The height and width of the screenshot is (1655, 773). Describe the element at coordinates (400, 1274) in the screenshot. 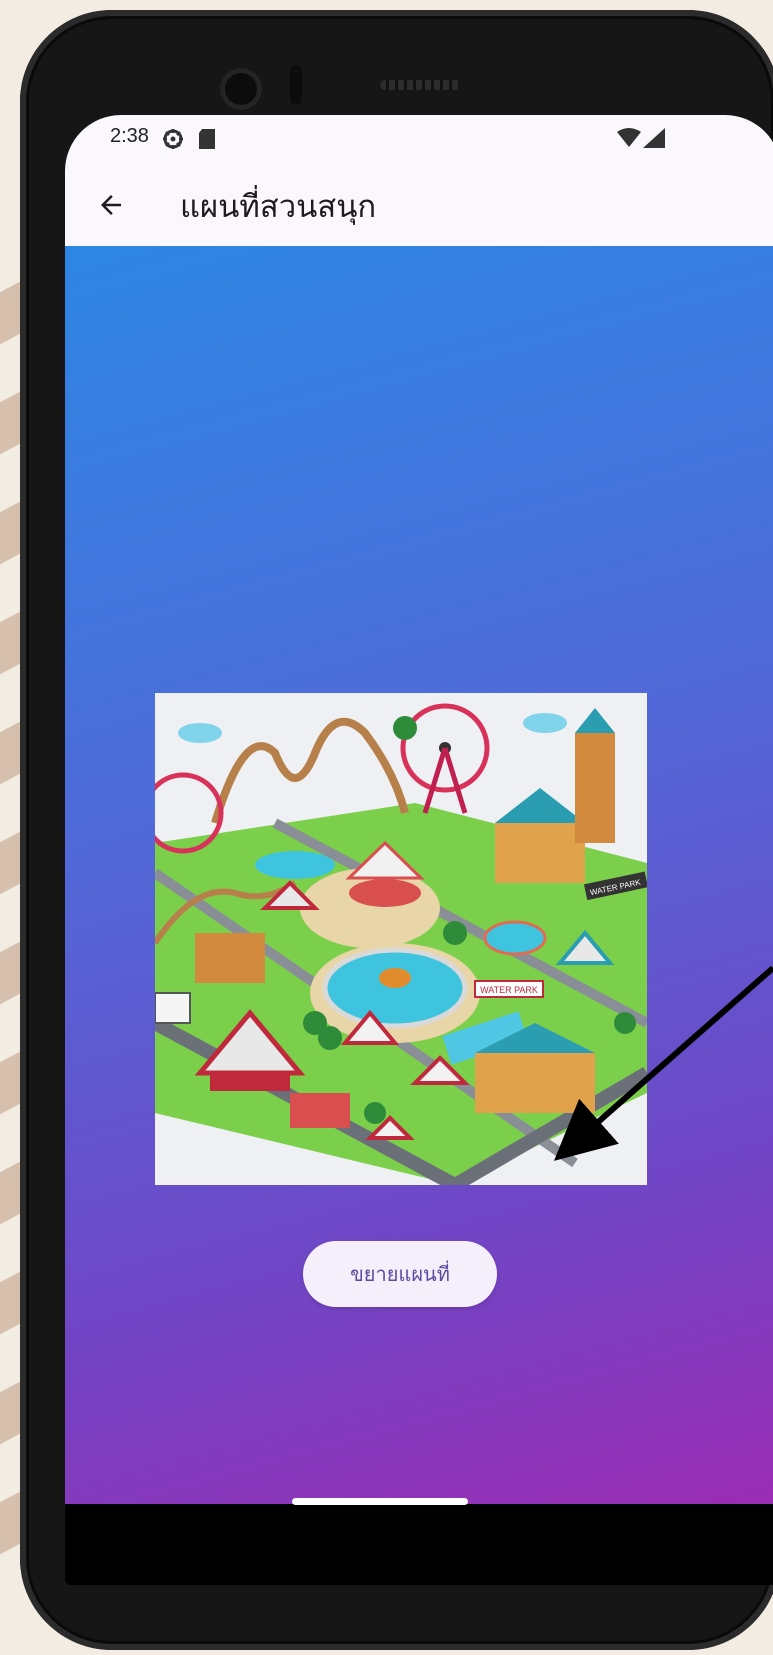

I see `expand-map-button: ขยายแผนที่` at that location.